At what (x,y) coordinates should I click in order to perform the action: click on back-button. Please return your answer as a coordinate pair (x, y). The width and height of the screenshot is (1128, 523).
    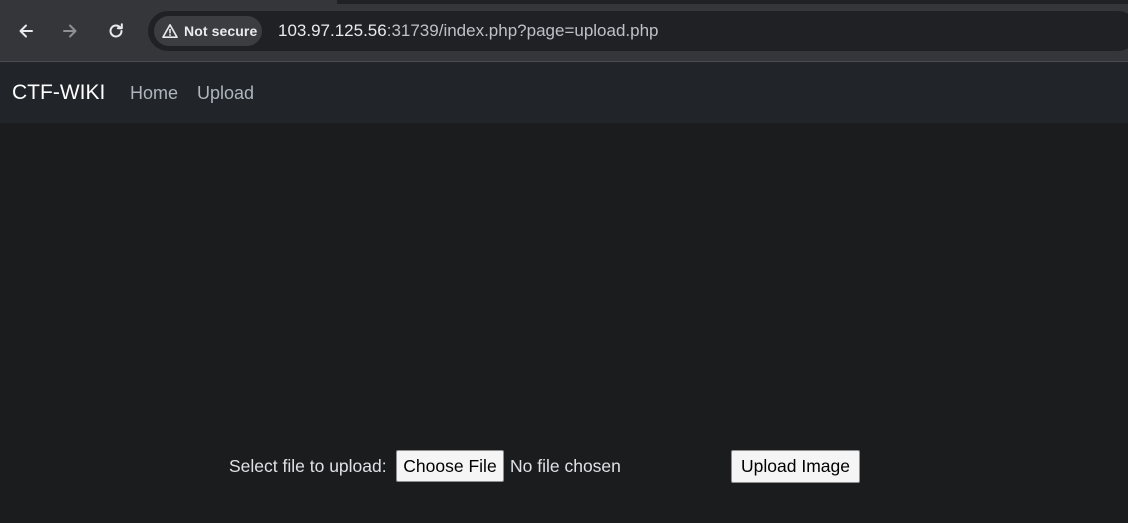
    Looking at the image, I should click on (26, 31).